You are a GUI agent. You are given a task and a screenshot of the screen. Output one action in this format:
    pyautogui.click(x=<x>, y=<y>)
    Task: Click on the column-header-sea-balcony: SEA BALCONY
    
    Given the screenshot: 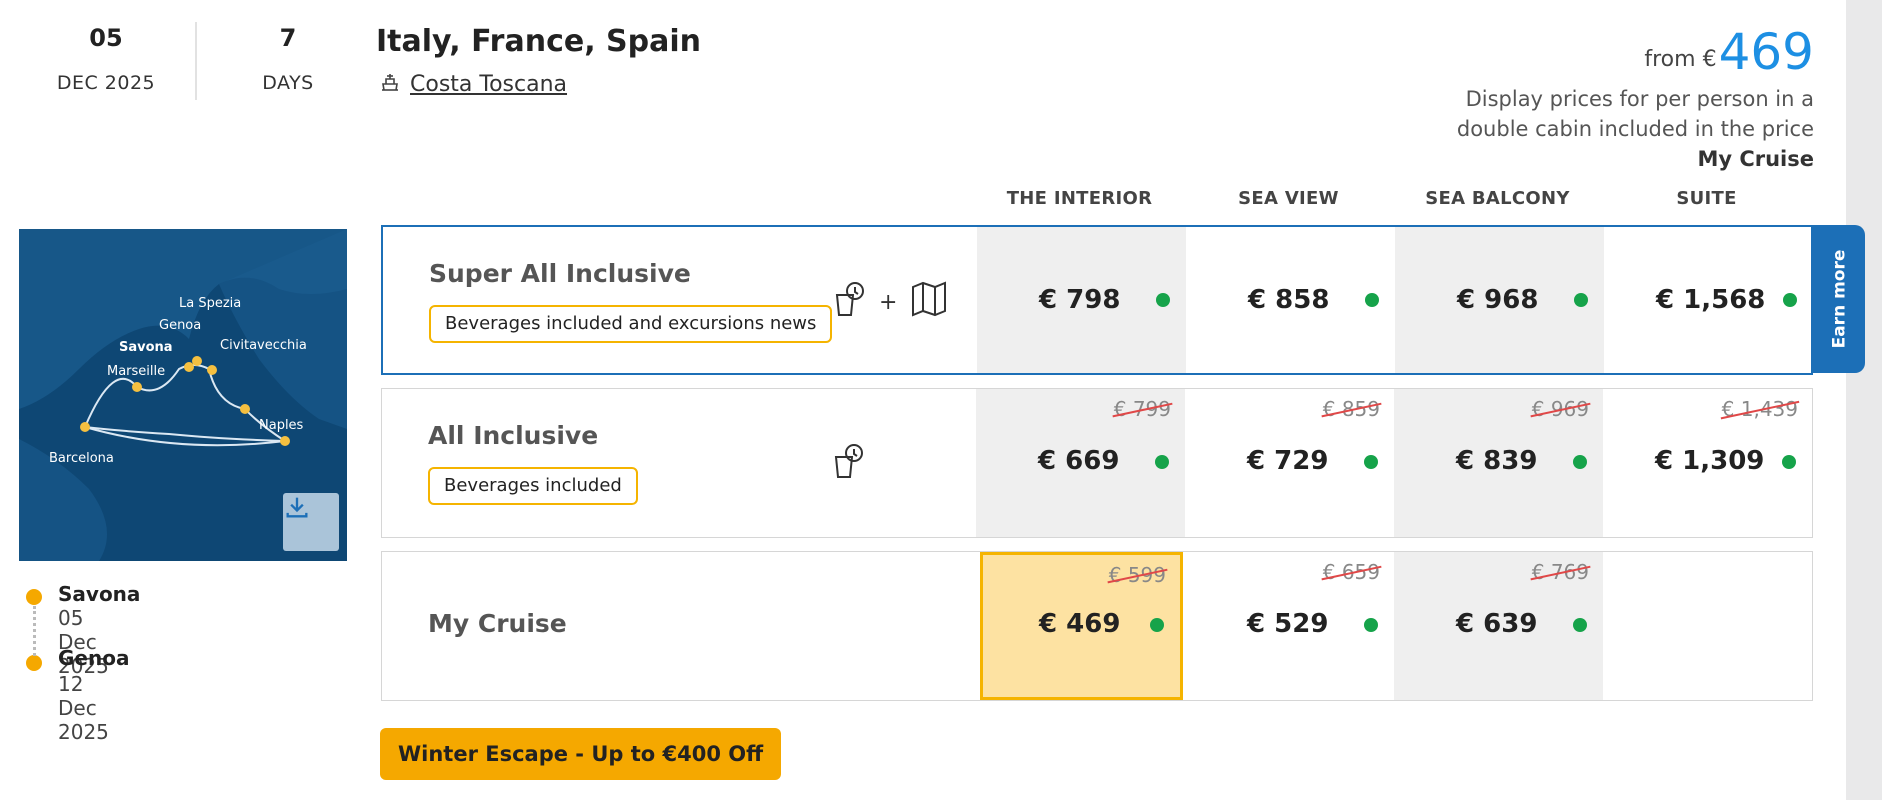 What is the action you would take?
    pyautogui.click(x=1497, y=198)
    